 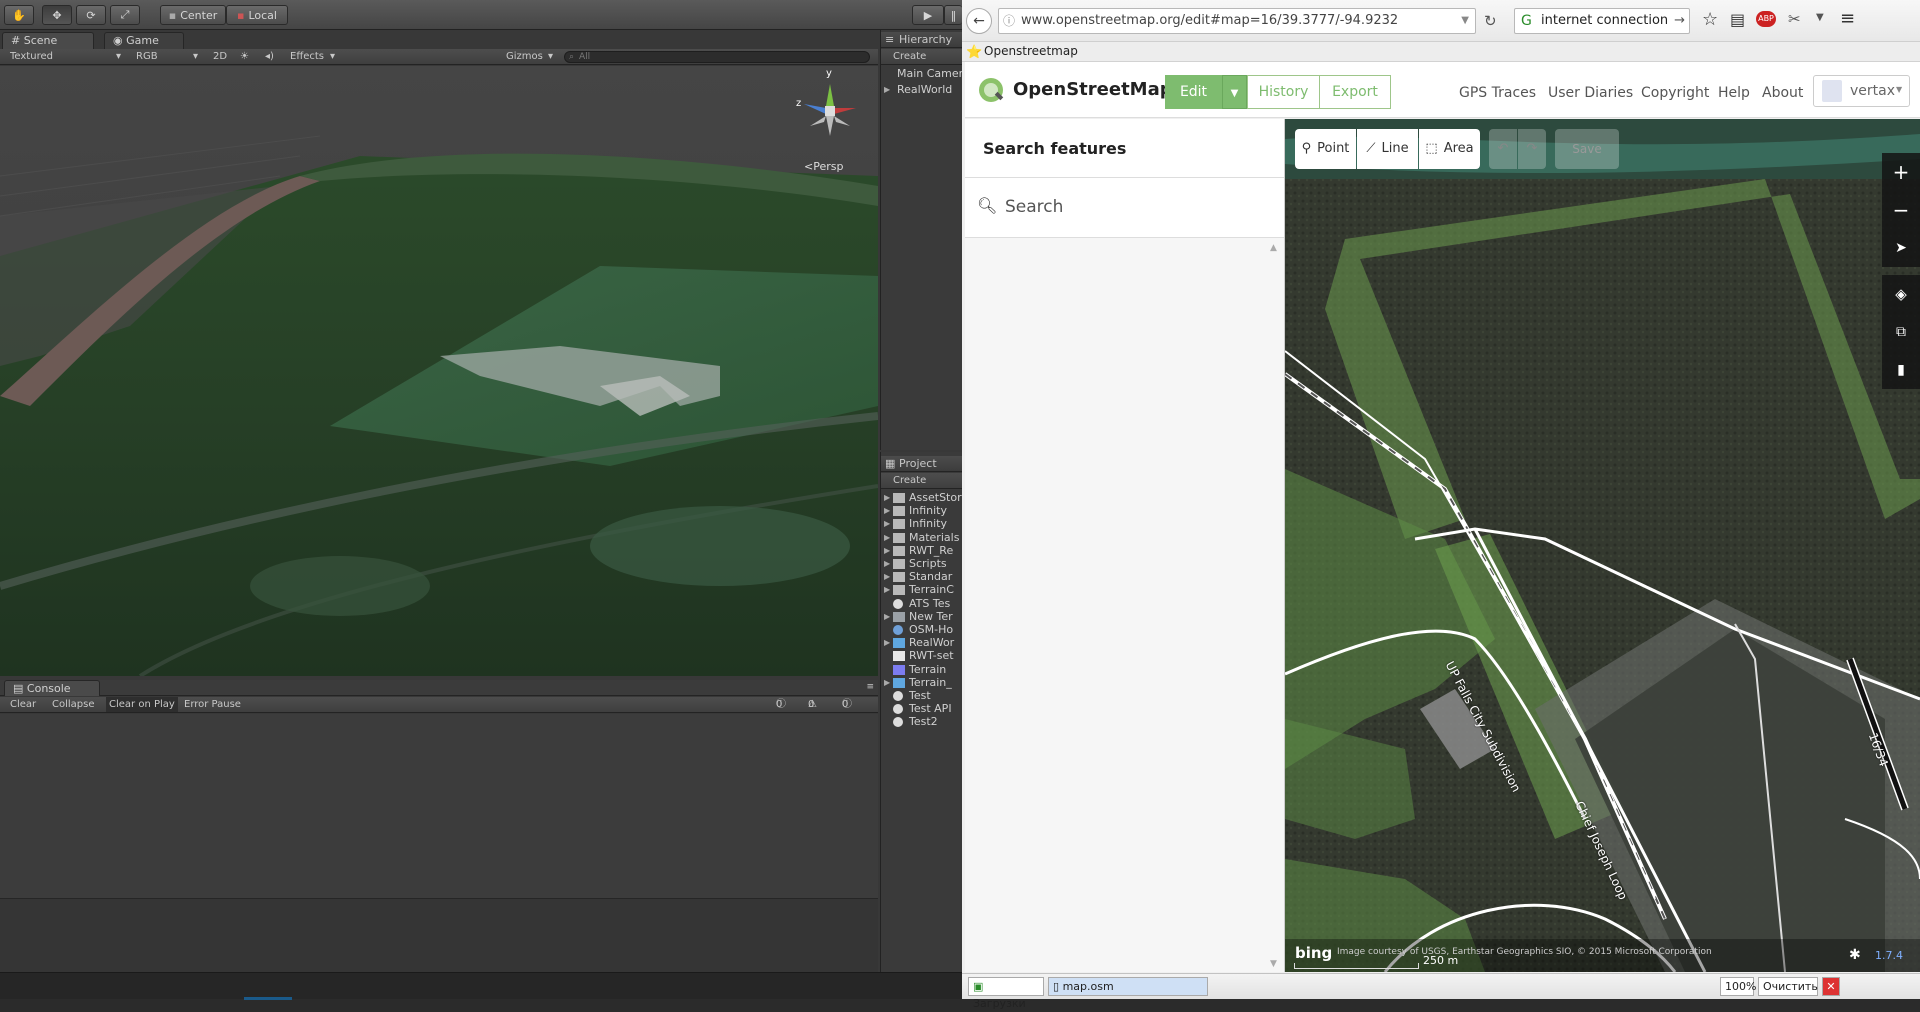 I want to click on project-tab: ▦ Project, so click(x=922, y=464).